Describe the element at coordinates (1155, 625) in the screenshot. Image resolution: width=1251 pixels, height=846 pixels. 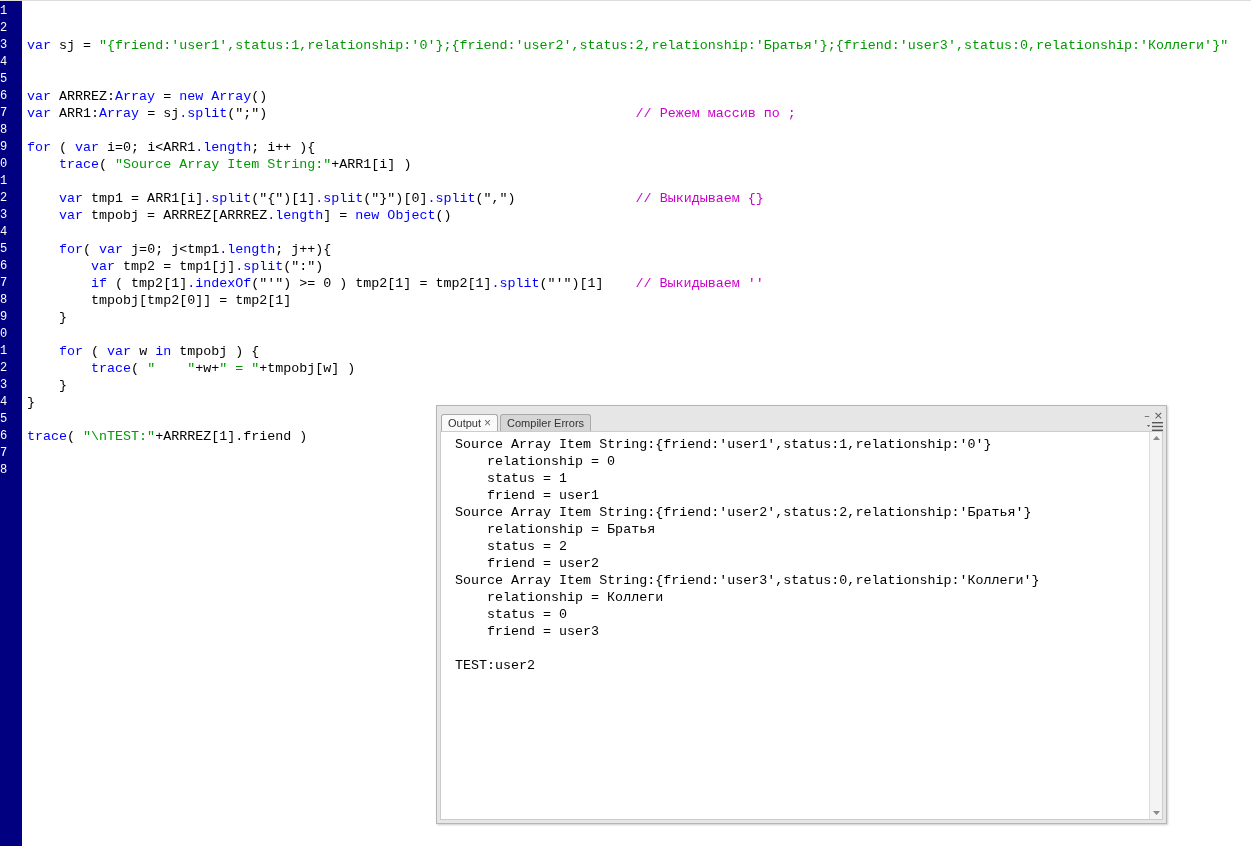
I see `scrollbar` at that location.